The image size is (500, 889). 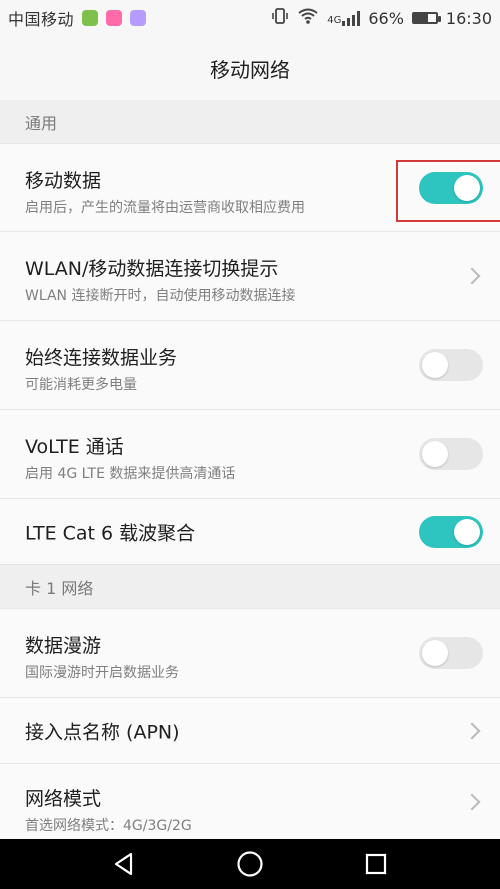 I want to click on clock: 16:30, so click(x=468, y=18).